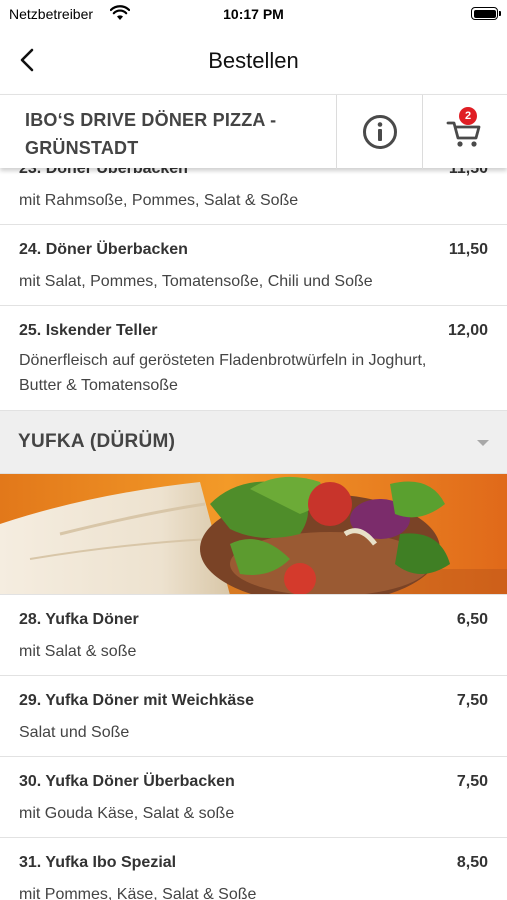  I want to click on info-icon, so click(379, 132).